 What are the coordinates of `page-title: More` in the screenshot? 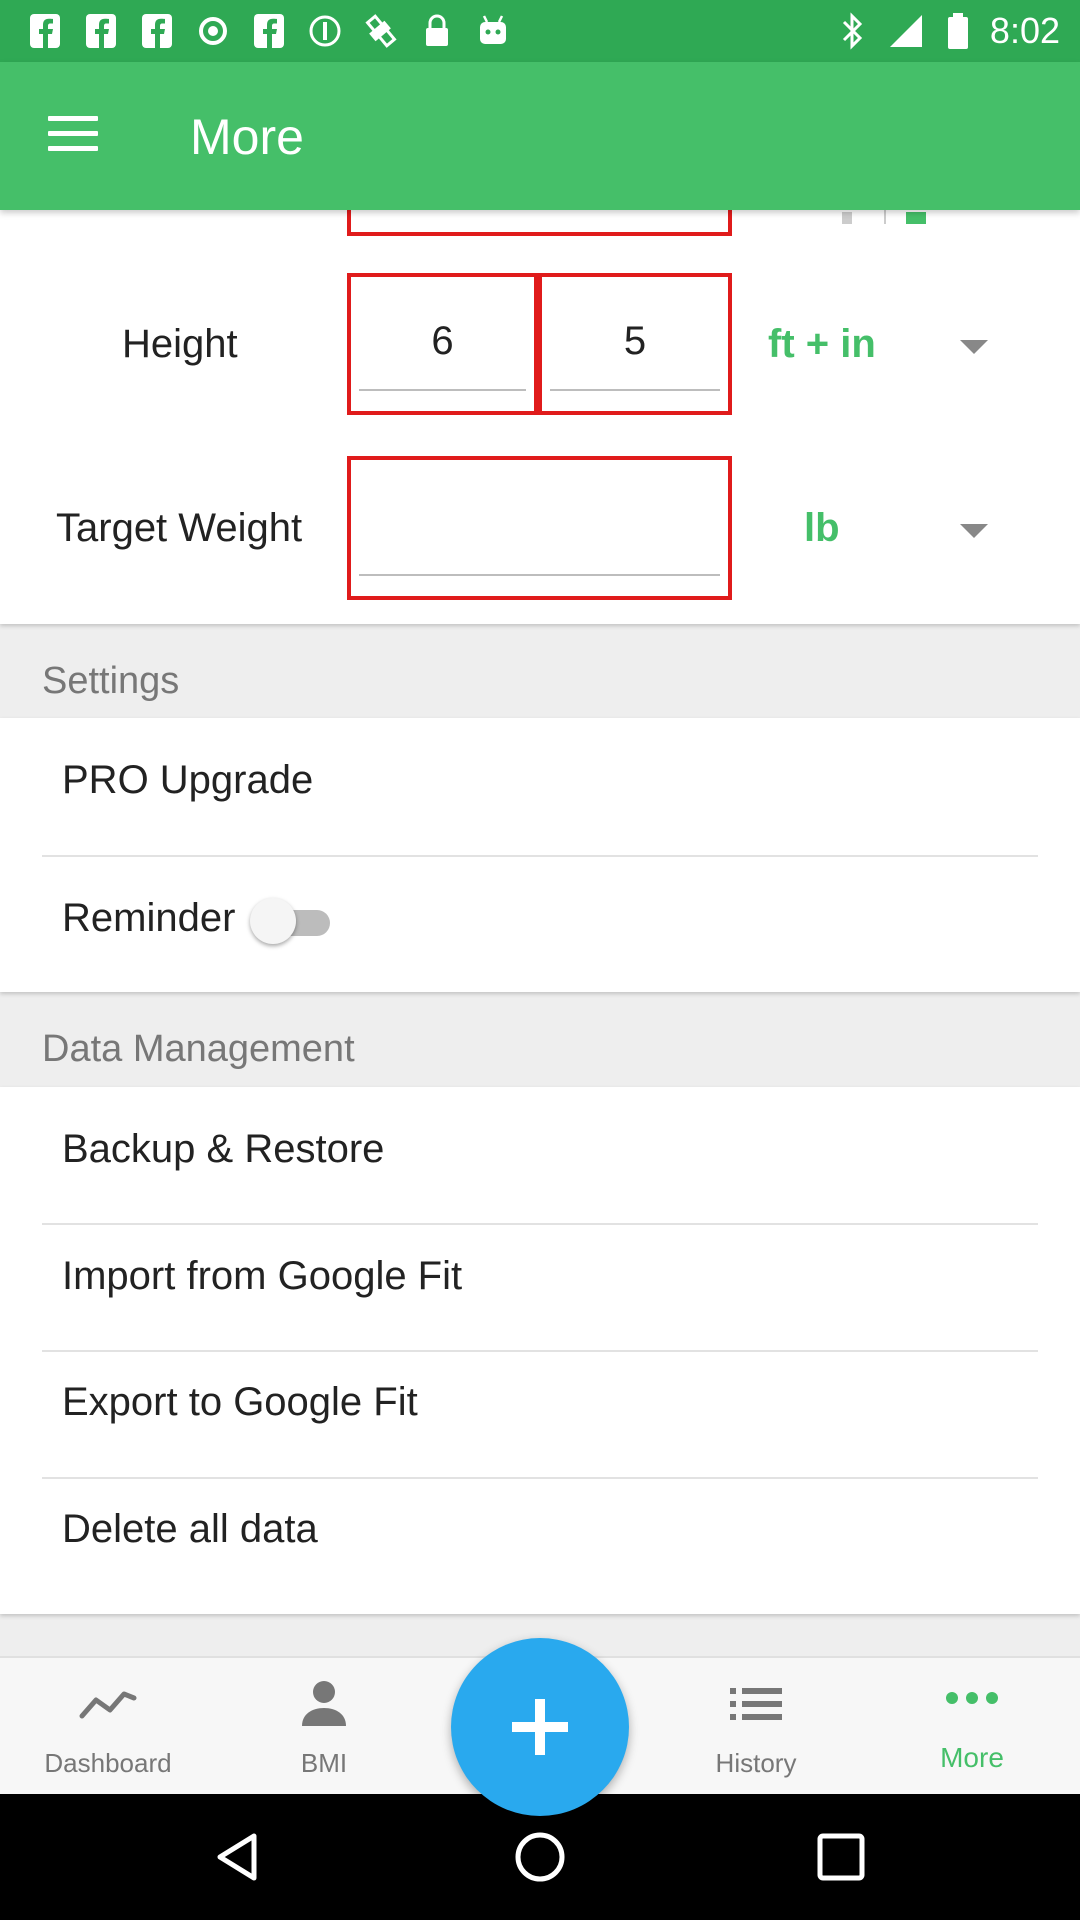 It's located at (247, 137).